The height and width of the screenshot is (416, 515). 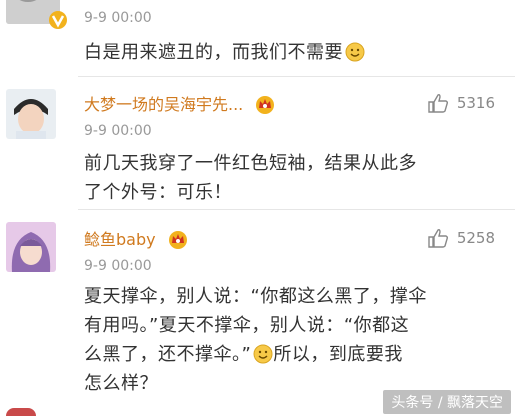 What do you see at coordinates (475, 103) in the screenshot?
I see `like-count: 5316` at bounding box center [475, 103].